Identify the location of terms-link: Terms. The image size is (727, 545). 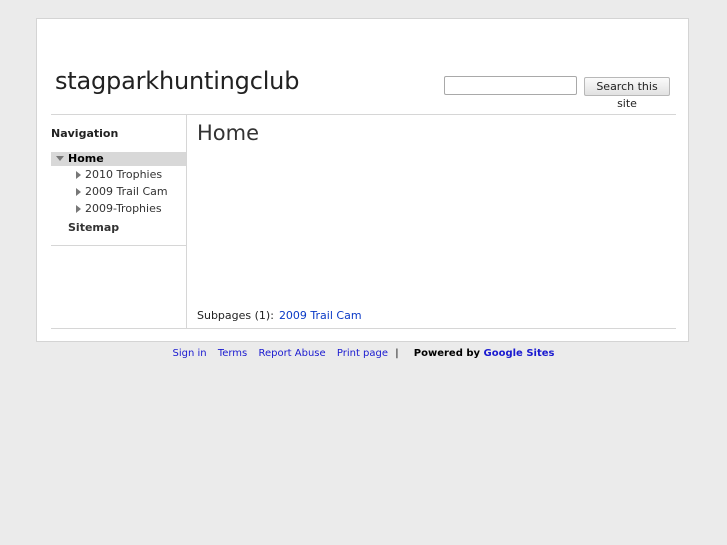
(232, 353).